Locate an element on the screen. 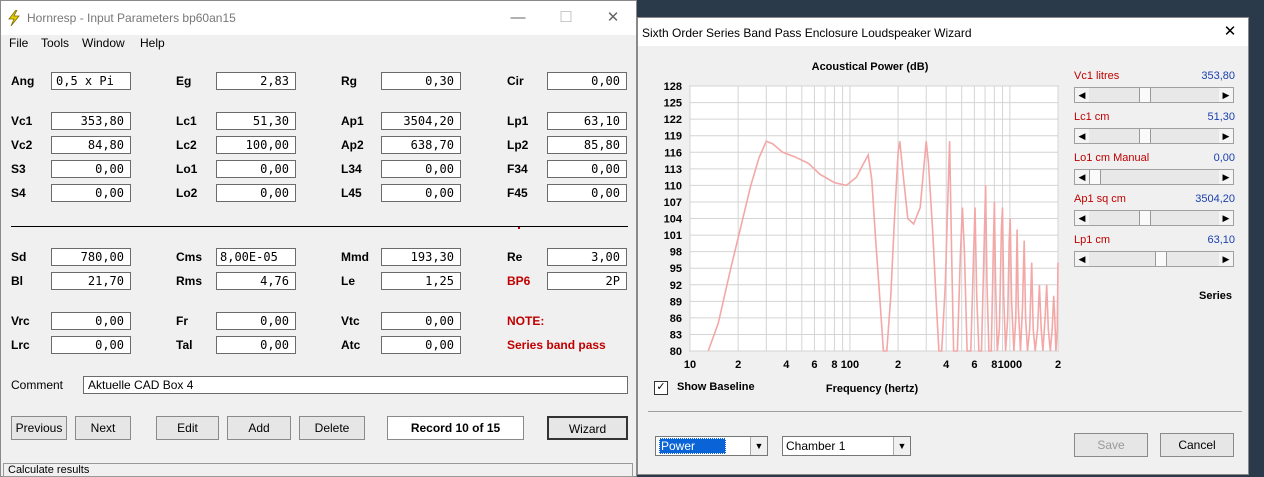  field-lc2: 100,00 is located at coordinates (256, 145).